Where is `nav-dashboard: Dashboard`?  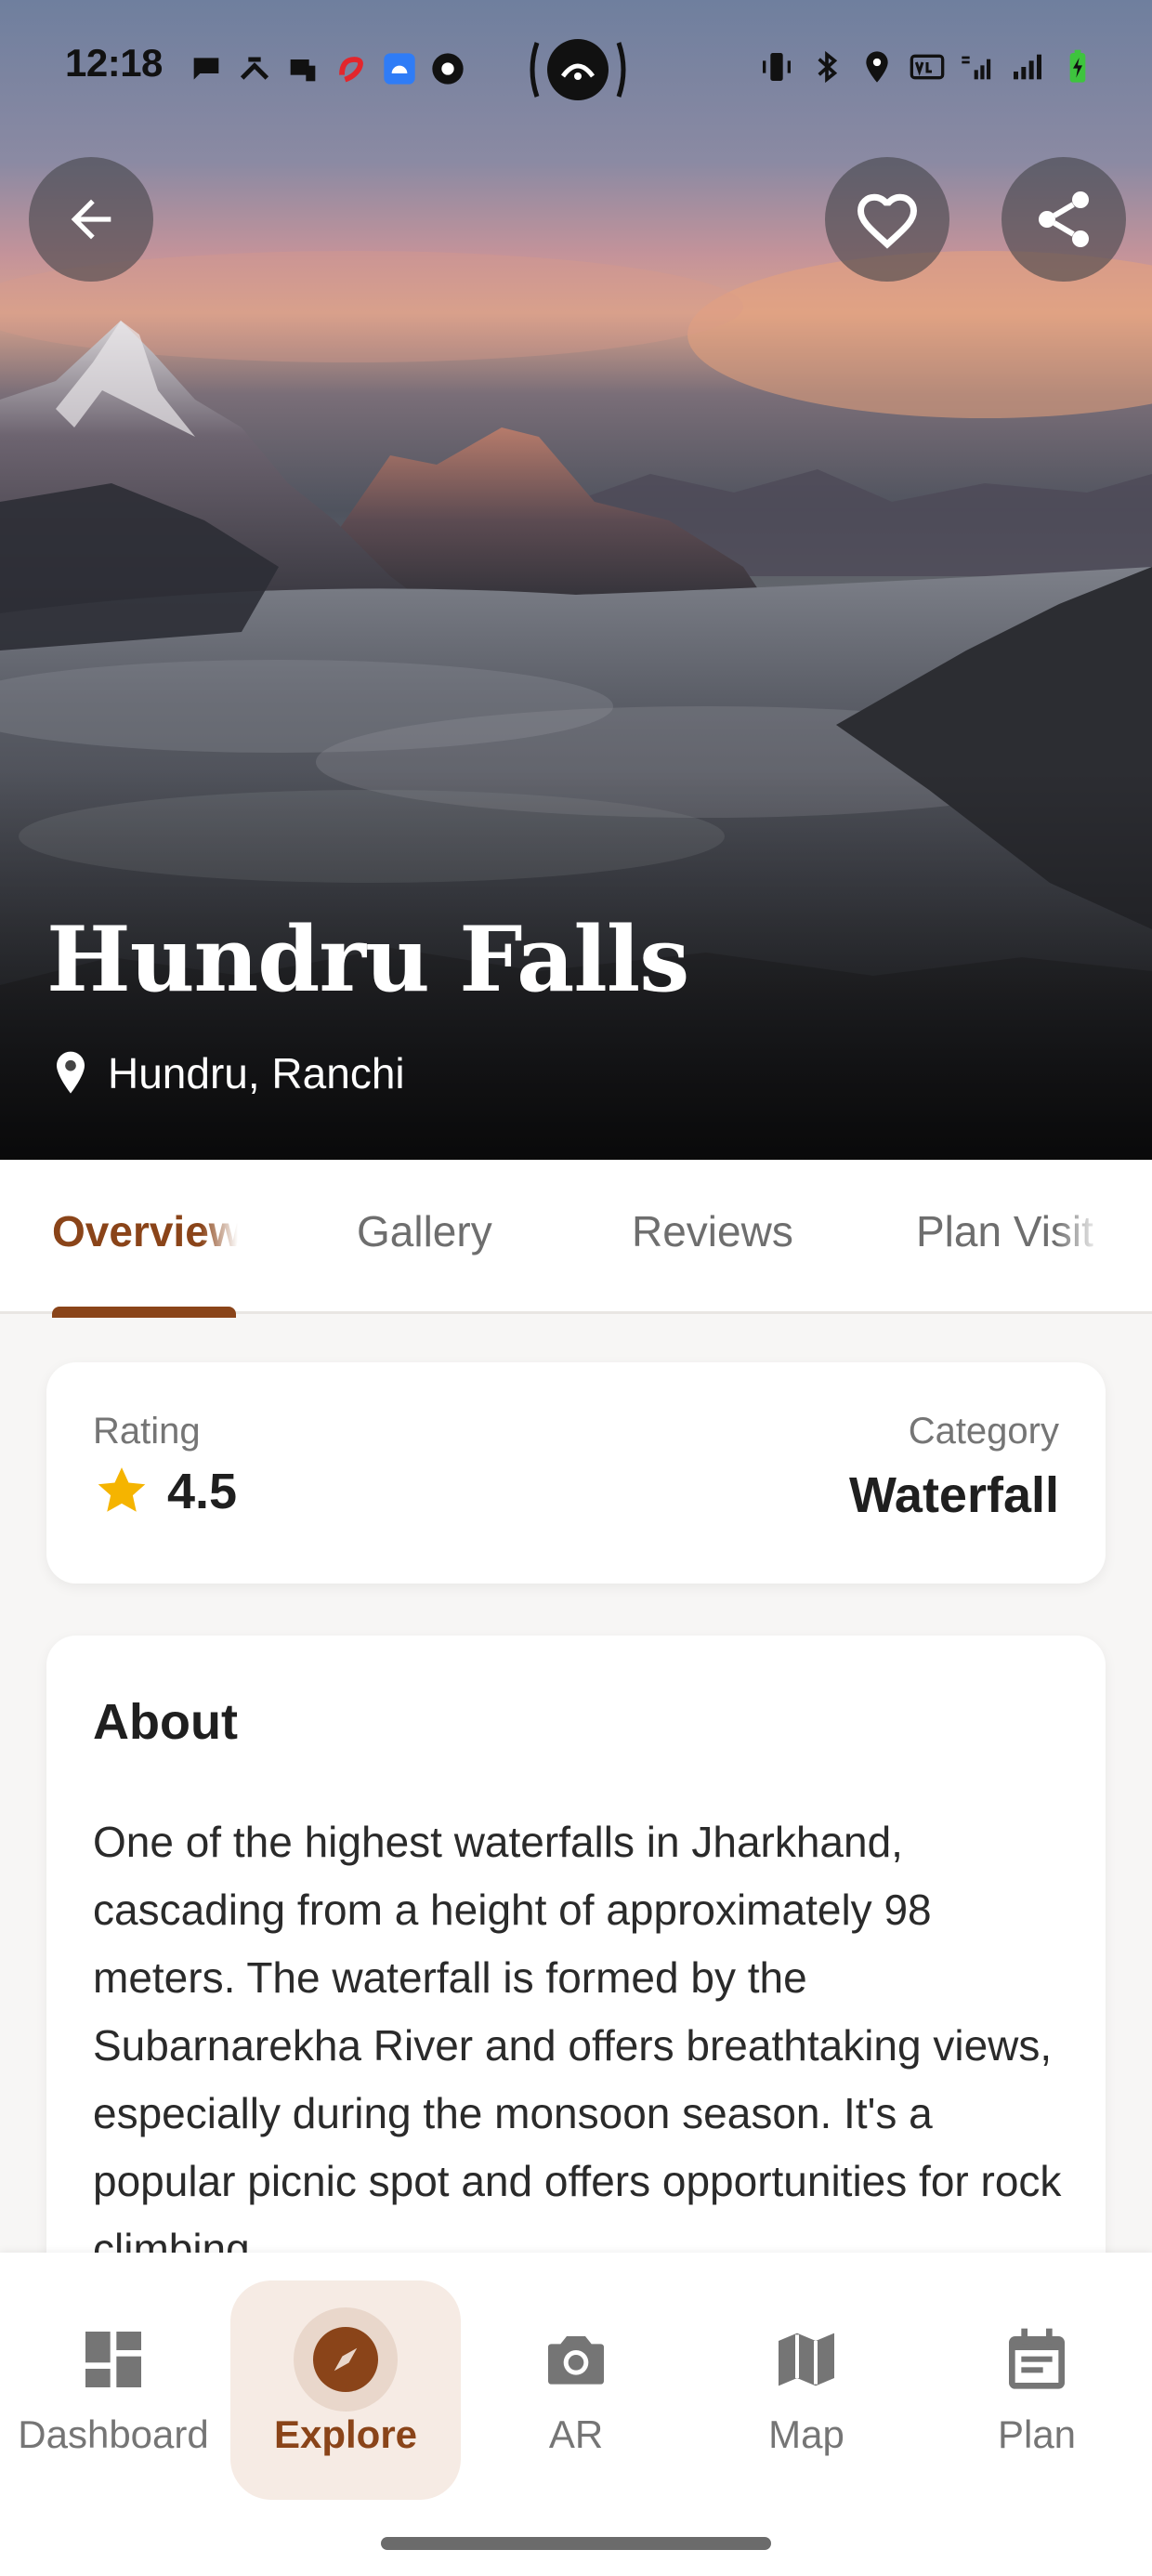
nav-dashboard: Dashboard is located at coordinates (114, 2390).